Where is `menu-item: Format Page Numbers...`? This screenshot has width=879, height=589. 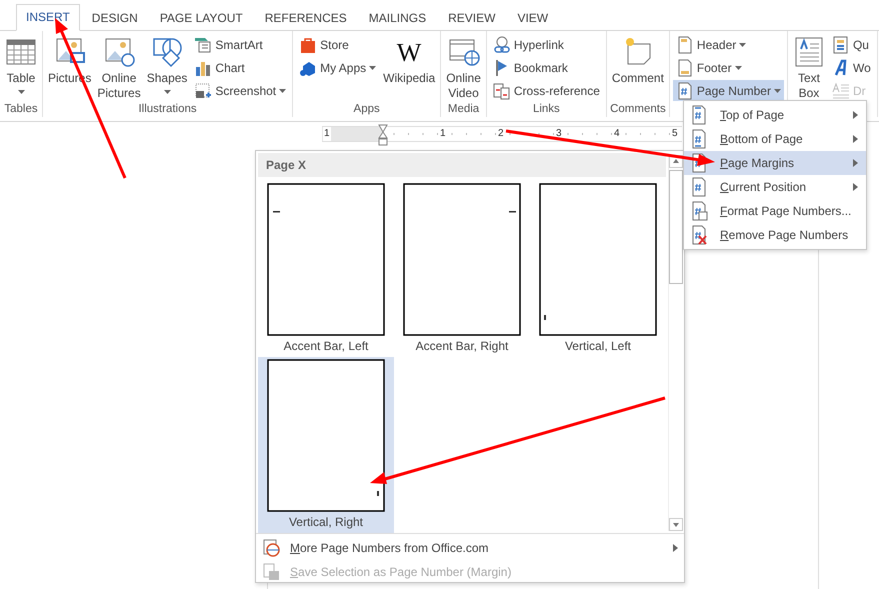 menu-item: Format Page Numbers... is located at coordinates (775, 211).